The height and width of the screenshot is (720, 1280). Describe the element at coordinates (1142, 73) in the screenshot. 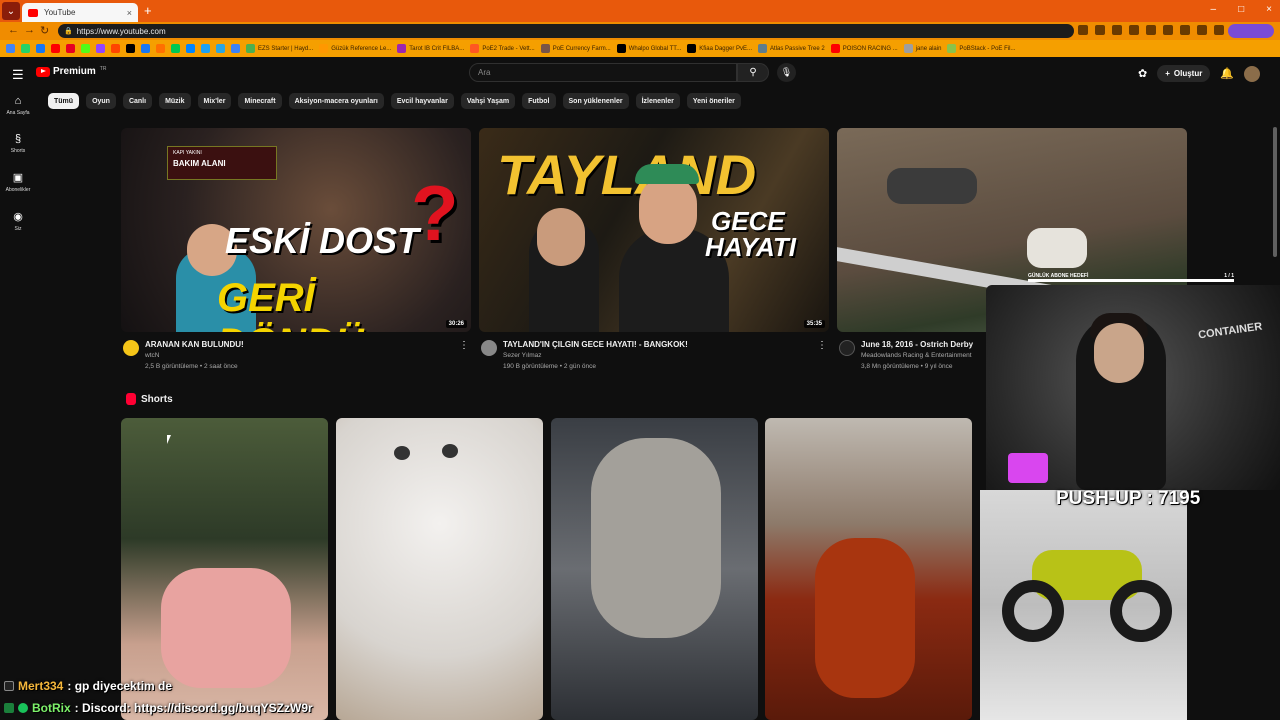

I see `cast-icon: ✿` at that location.